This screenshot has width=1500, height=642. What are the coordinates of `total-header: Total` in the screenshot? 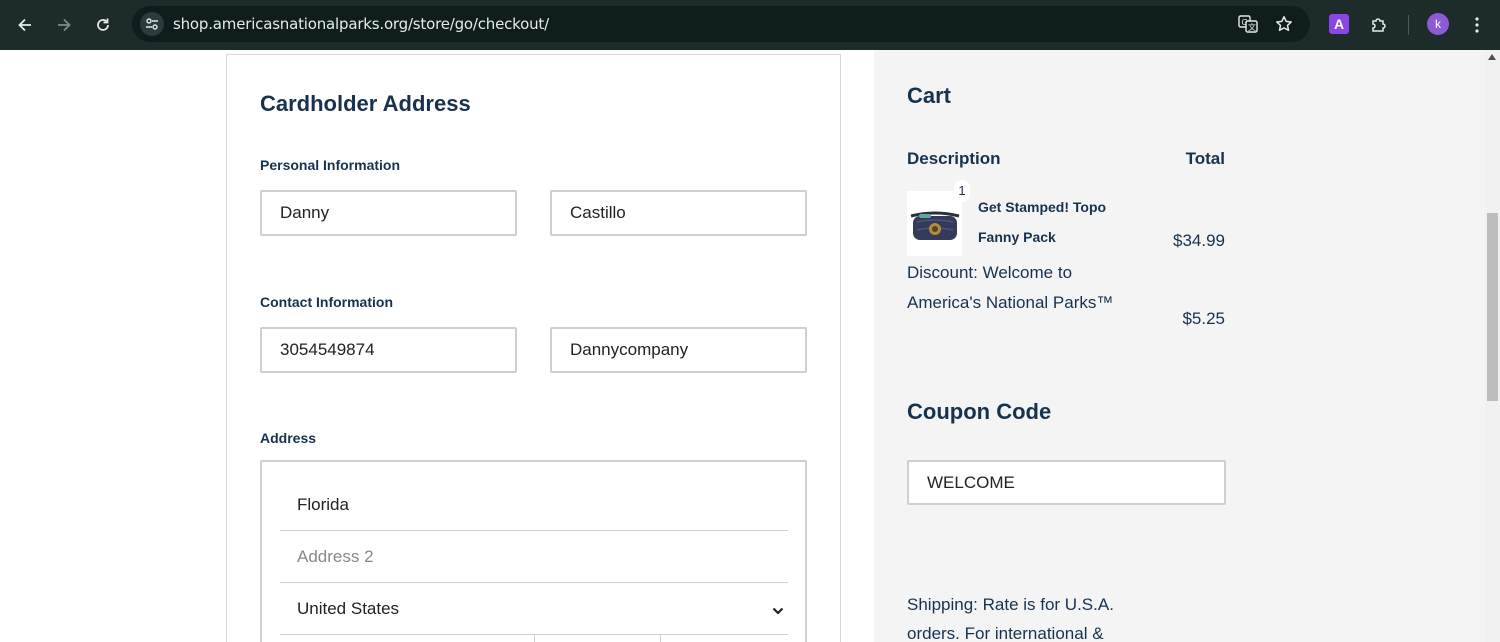 It's located at (1205, 158).